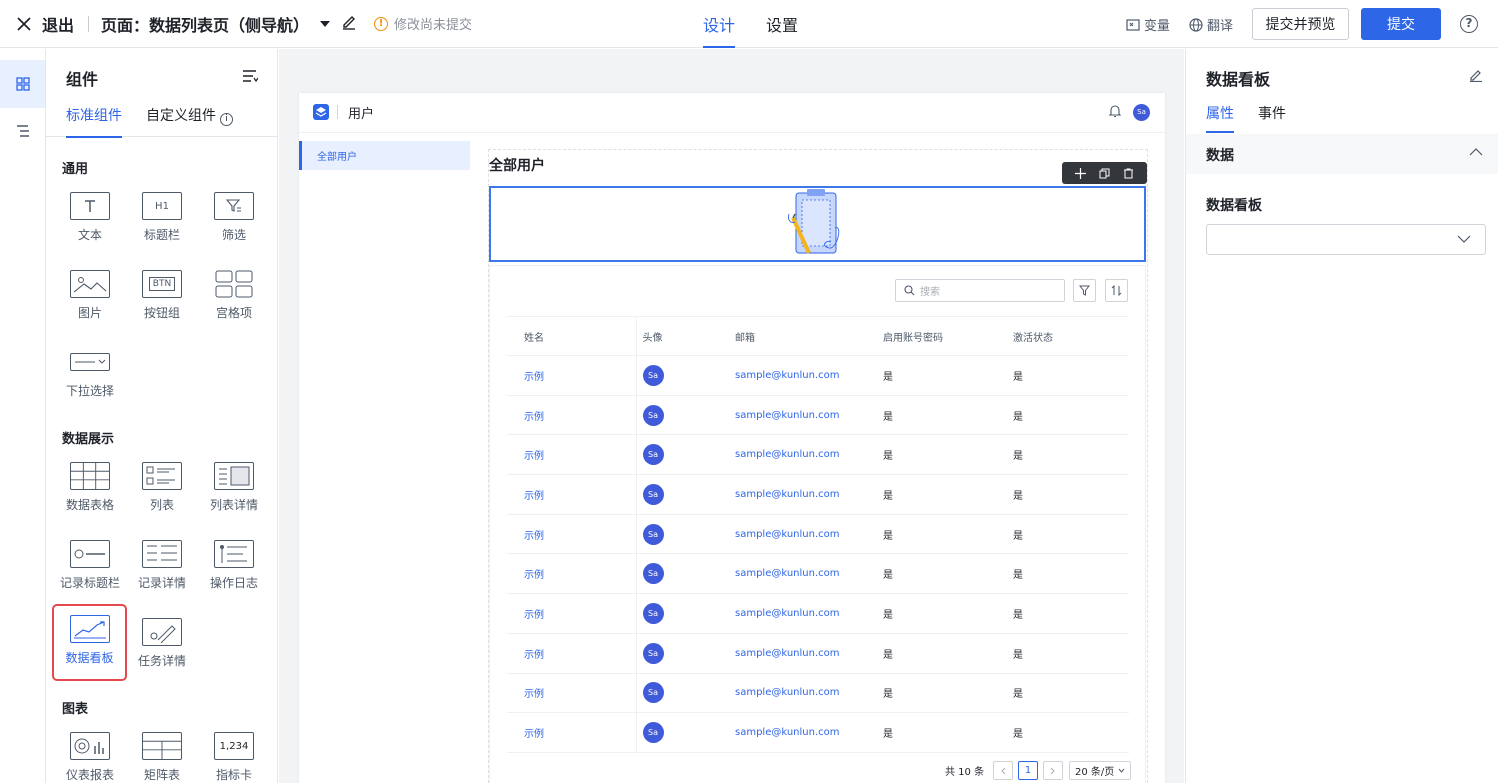  Describe the element at coordinates (90, 476) in the screenshot. I see `table-icon` at that location.